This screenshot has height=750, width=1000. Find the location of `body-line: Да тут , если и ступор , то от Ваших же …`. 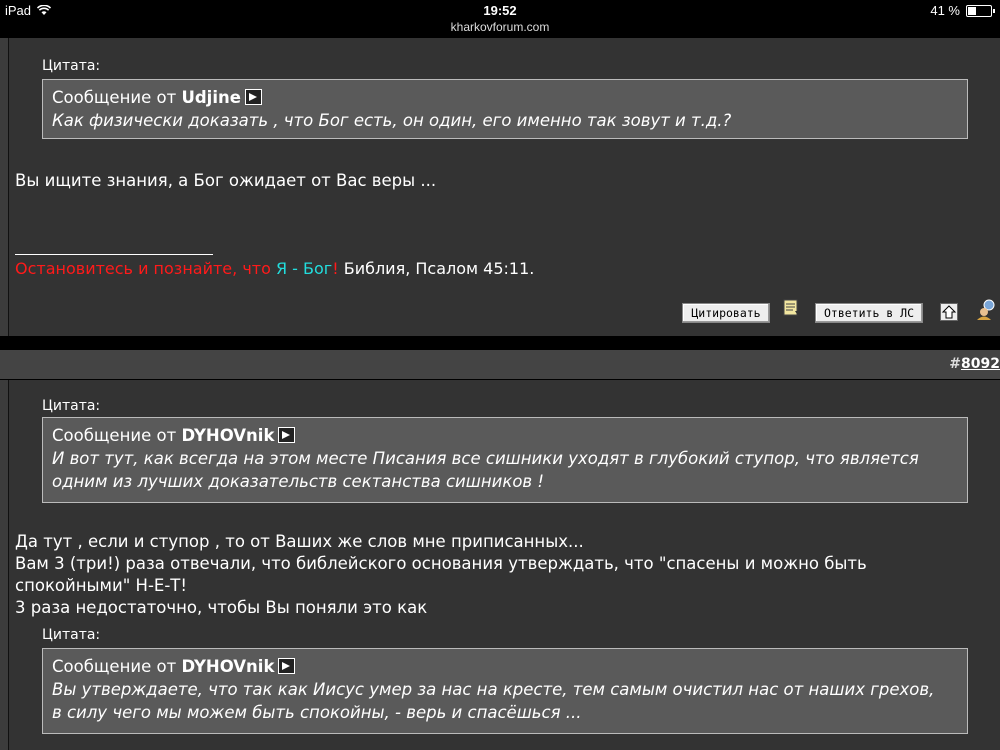

body-line: Да тут , если и ступор , то от Ваших же … is located at coordinates (299, 541).